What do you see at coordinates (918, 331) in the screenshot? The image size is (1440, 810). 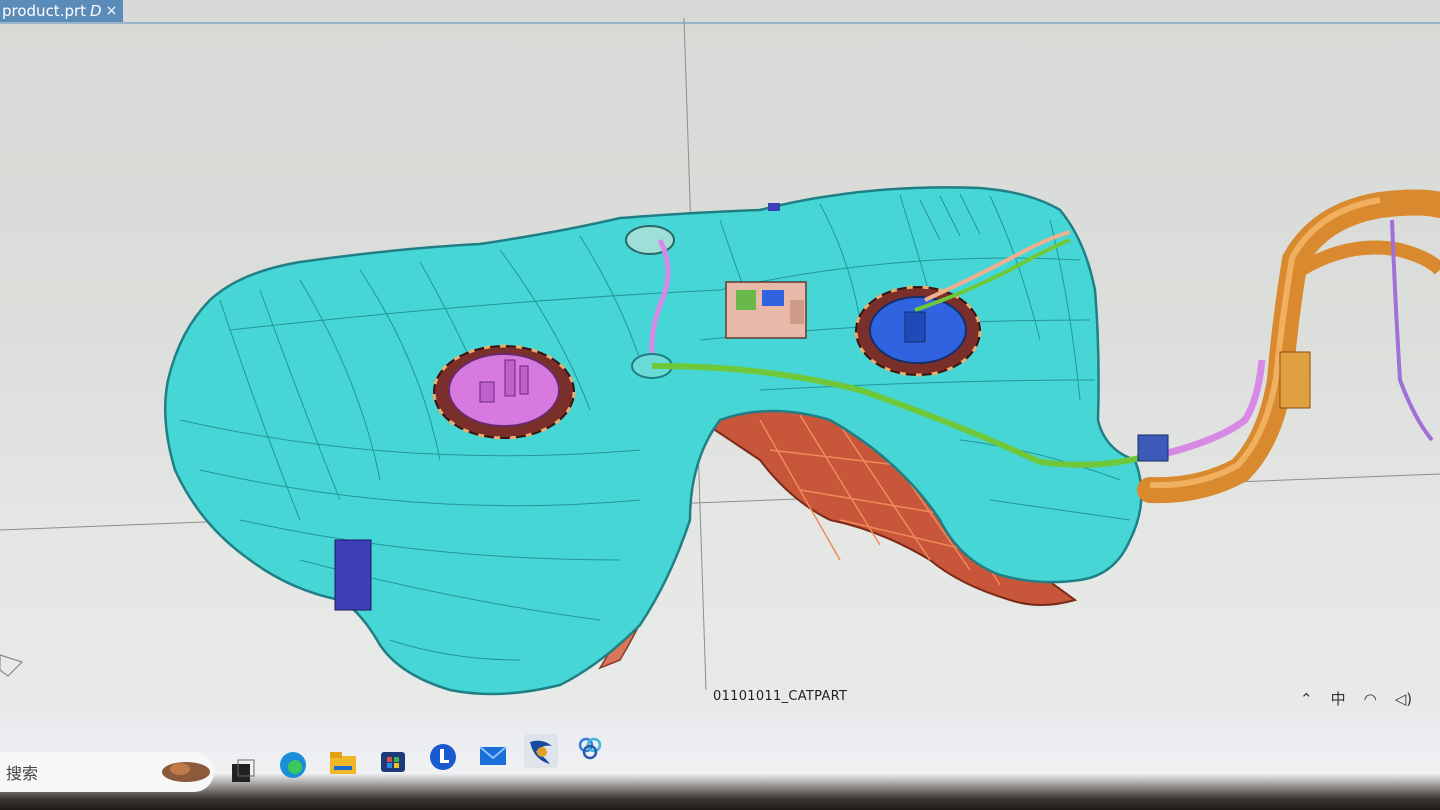 I see `pump-module-right` at bounding box center [918, 331].